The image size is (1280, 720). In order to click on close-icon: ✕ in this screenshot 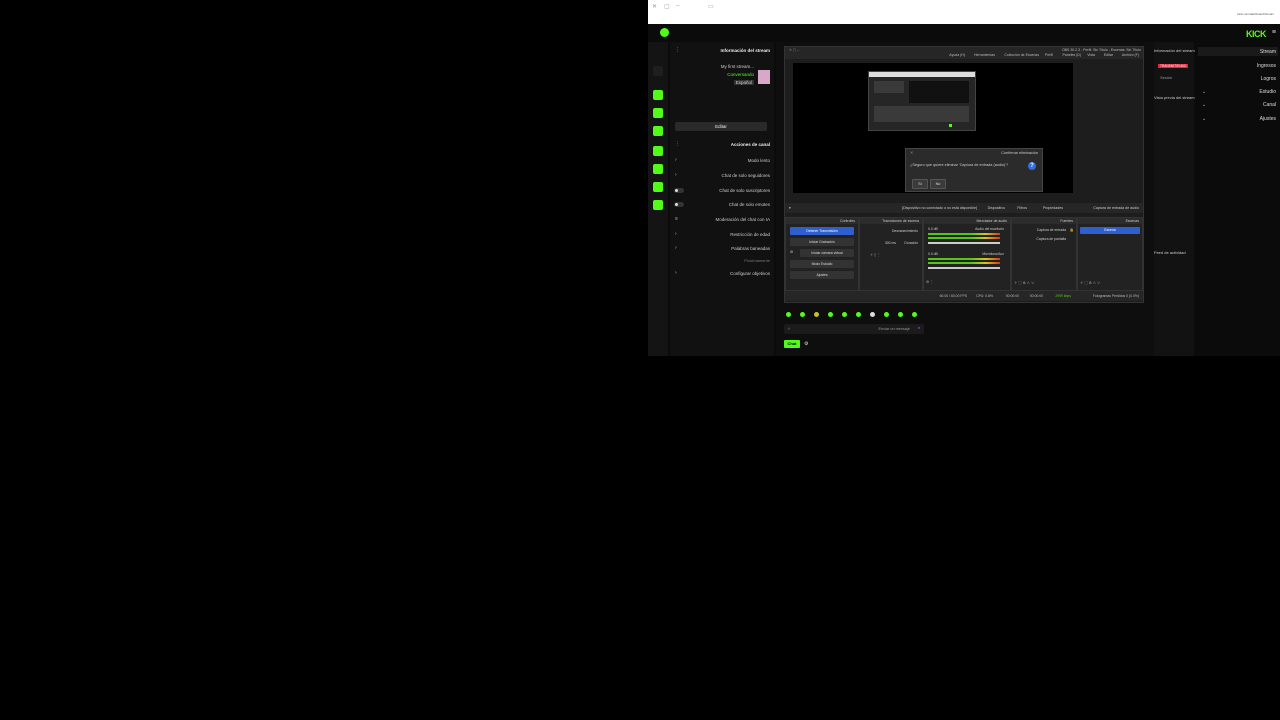, I will do `click(654, 6)`.